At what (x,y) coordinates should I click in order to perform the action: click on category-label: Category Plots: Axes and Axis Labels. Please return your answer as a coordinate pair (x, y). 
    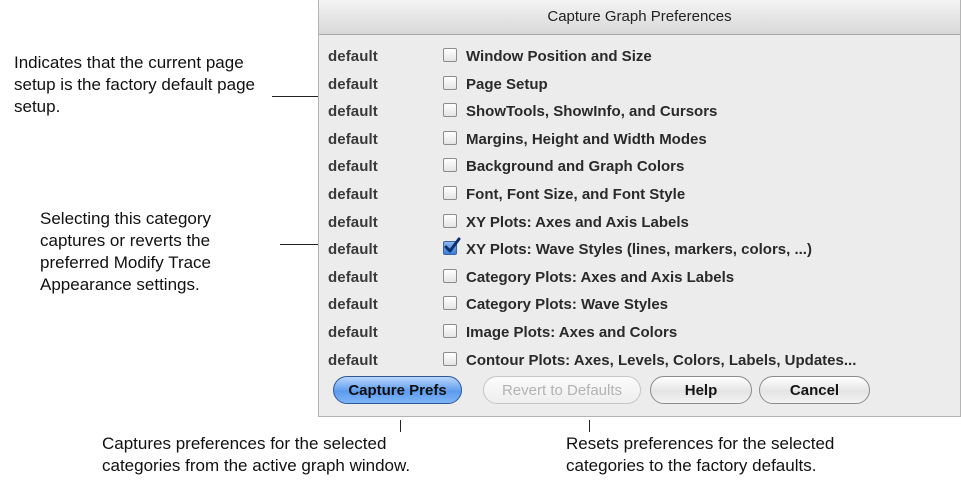
    Looking at the image, I should click on (600, 277).